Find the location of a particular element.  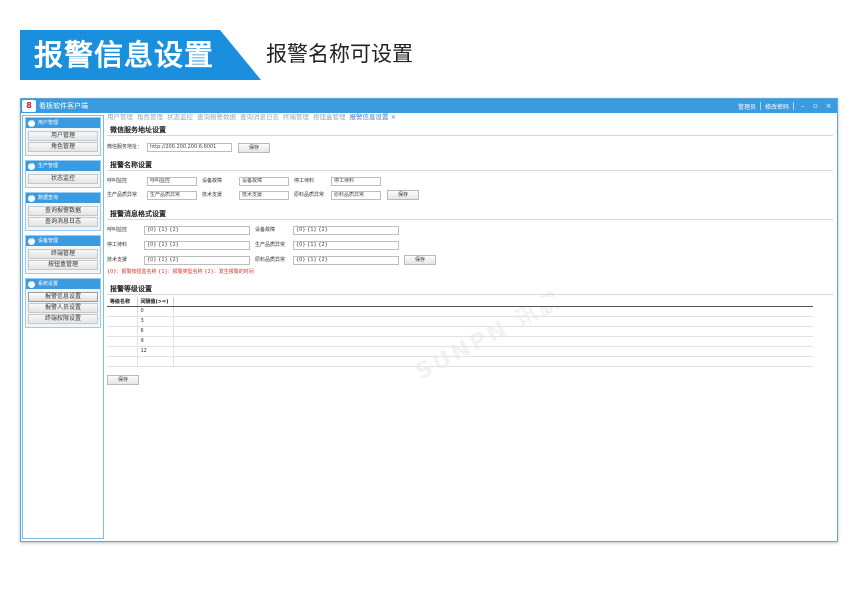

table-row: 9 is located at coordinates (460, 341).